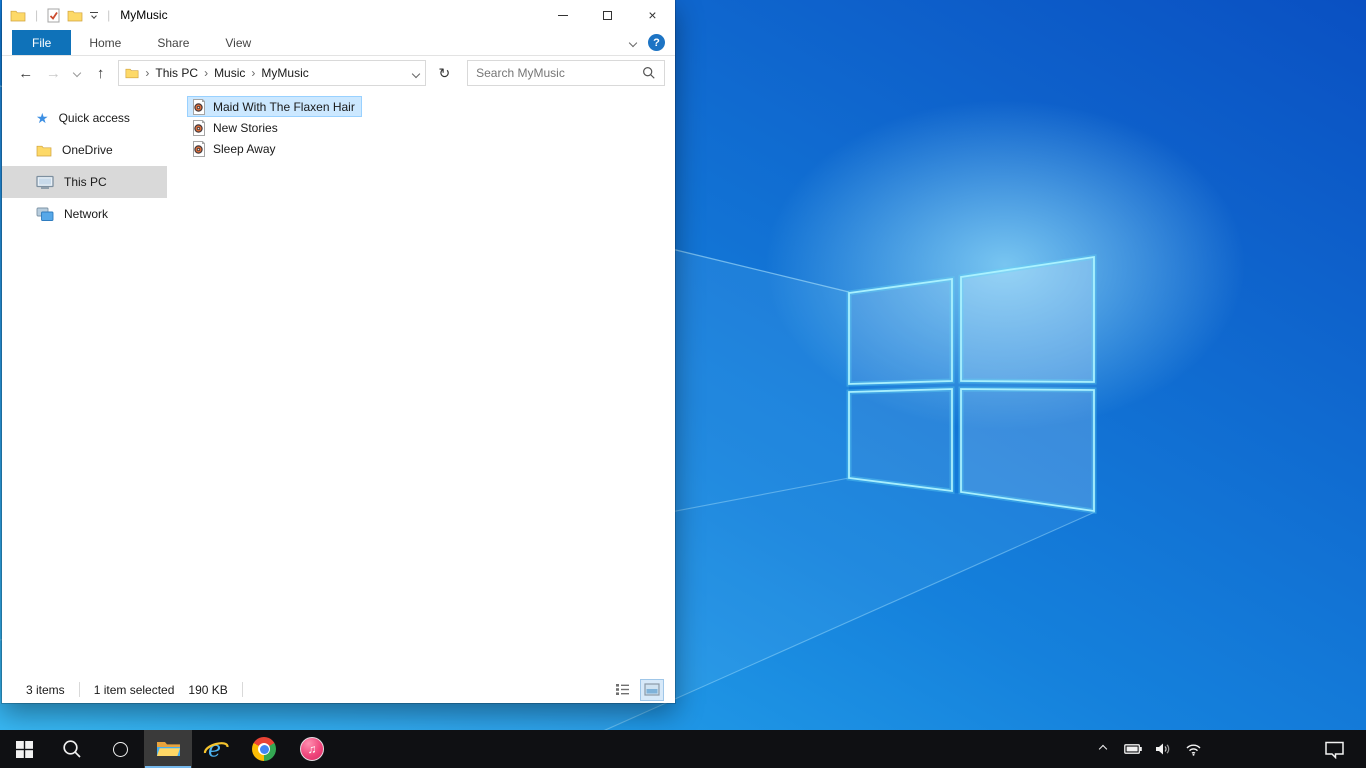  I want to click on back-button: ←, so click(26, 73).